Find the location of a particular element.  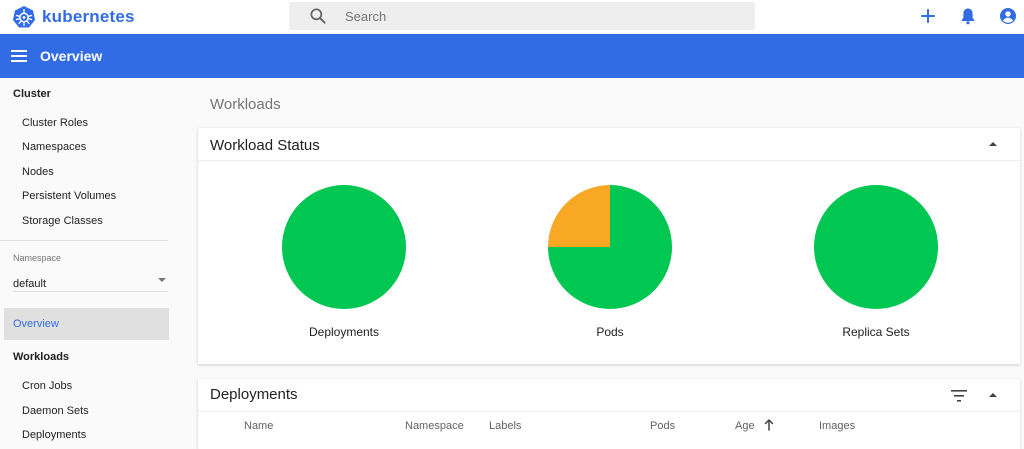

replica-sets-status-chart is located at coordinates (876, 247).